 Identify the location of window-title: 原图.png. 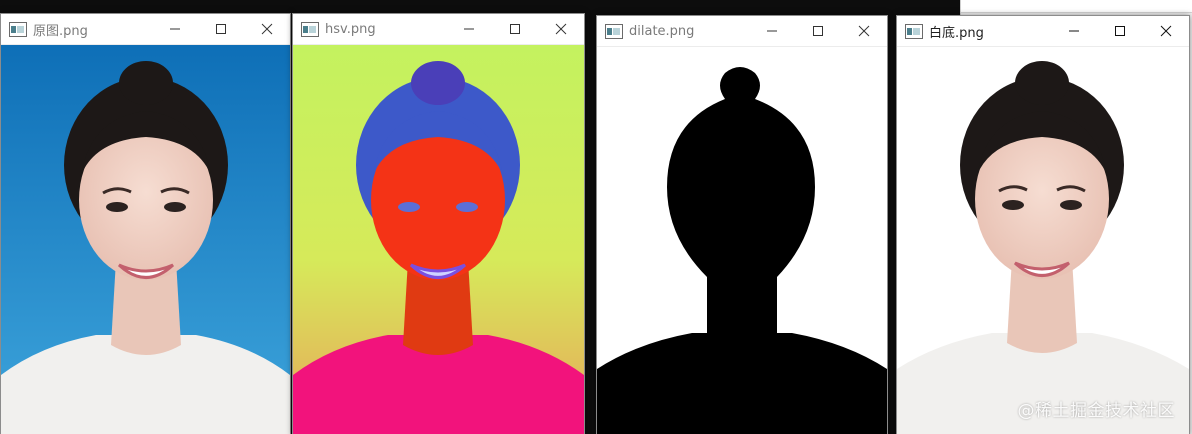
(60, 31).